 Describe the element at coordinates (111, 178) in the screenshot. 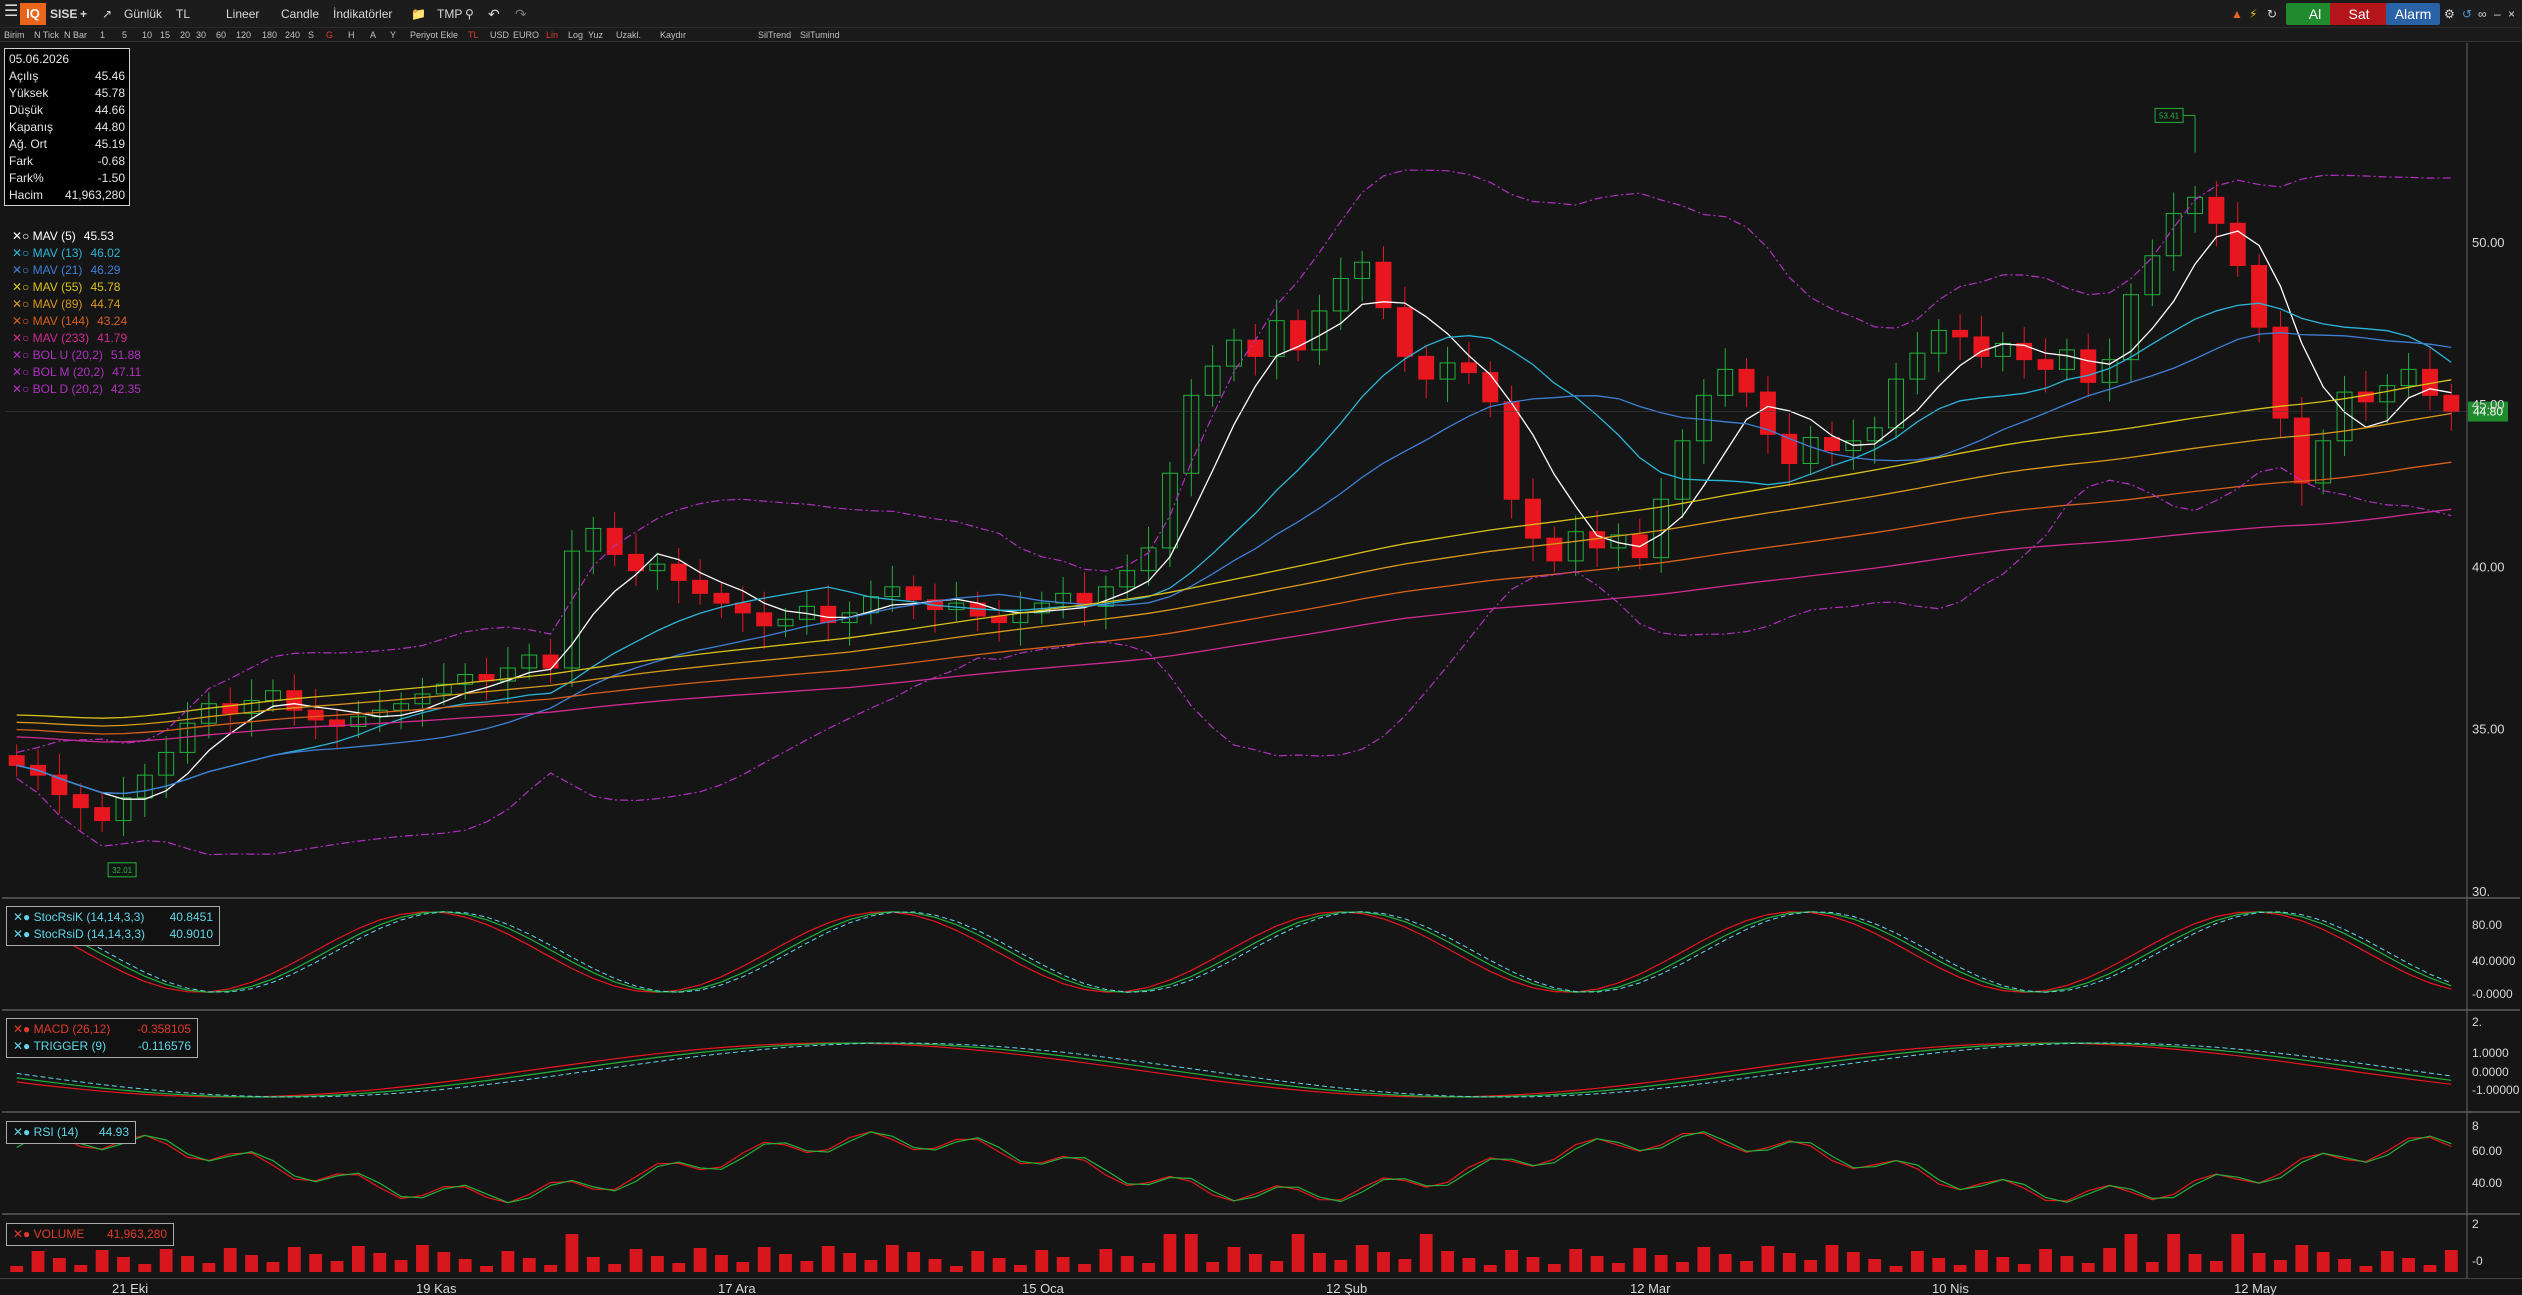

I see `info-value: -1.50` at that location.